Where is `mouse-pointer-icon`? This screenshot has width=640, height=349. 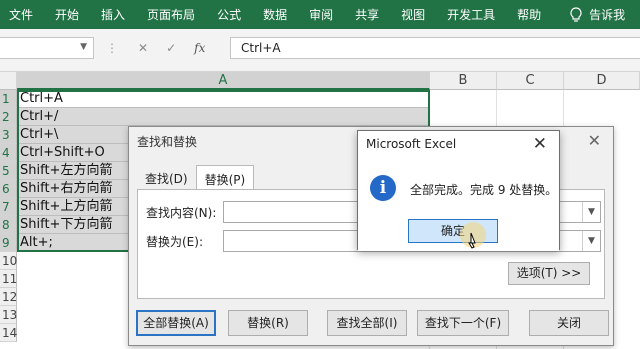
mouse-pointer-icon is located at coordinates (472, 240).